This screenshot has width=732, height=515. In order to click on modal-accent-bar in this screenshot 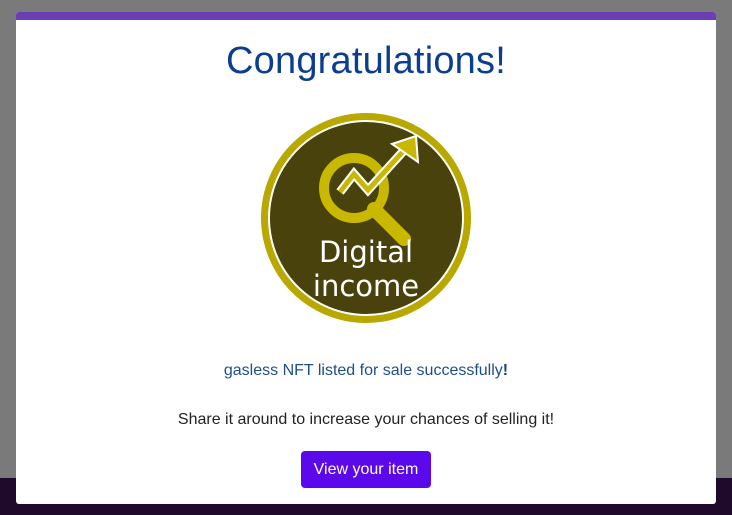, I will do `click(366, 16)`.